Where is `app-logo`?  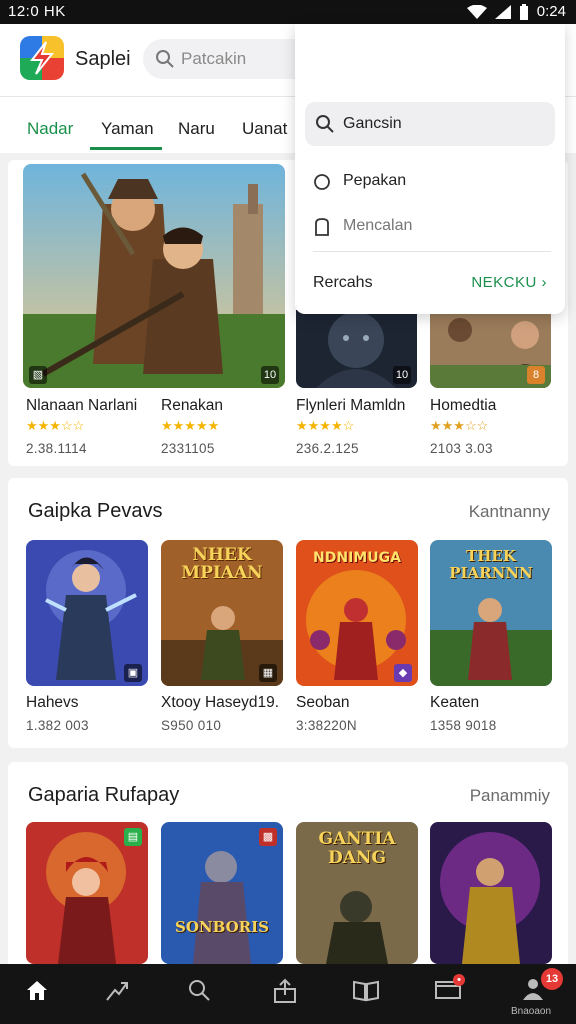
app-logo is located at coordinates (42, 58).